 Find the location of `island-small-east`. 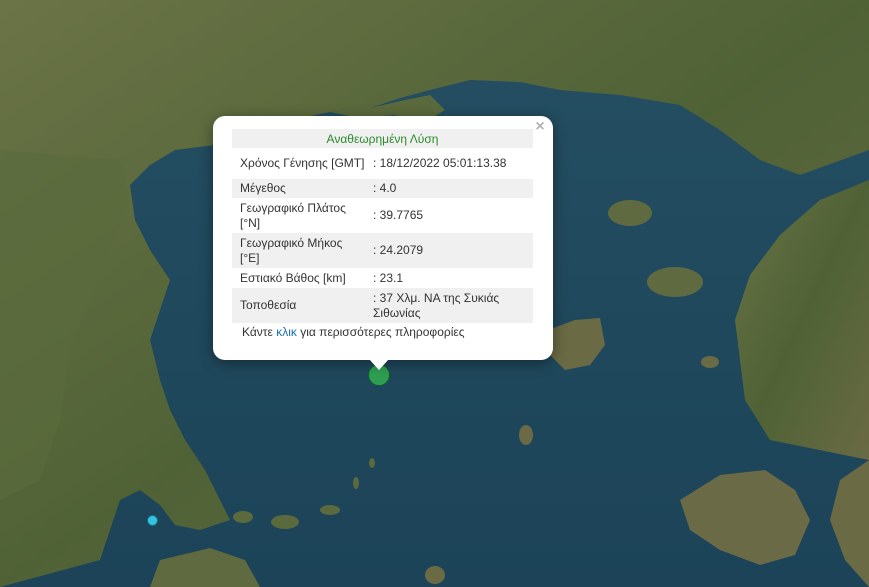

island-small-east is located at coordinates (710, 362).